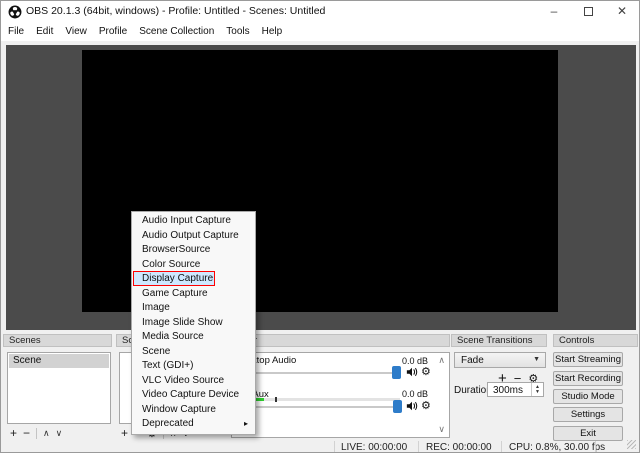 This screenshot has height=453, width=640. What do you see at coordinates (588, 433) in the screenshot?
I see `exit-button: Exit` at bounding box center [588, 433].